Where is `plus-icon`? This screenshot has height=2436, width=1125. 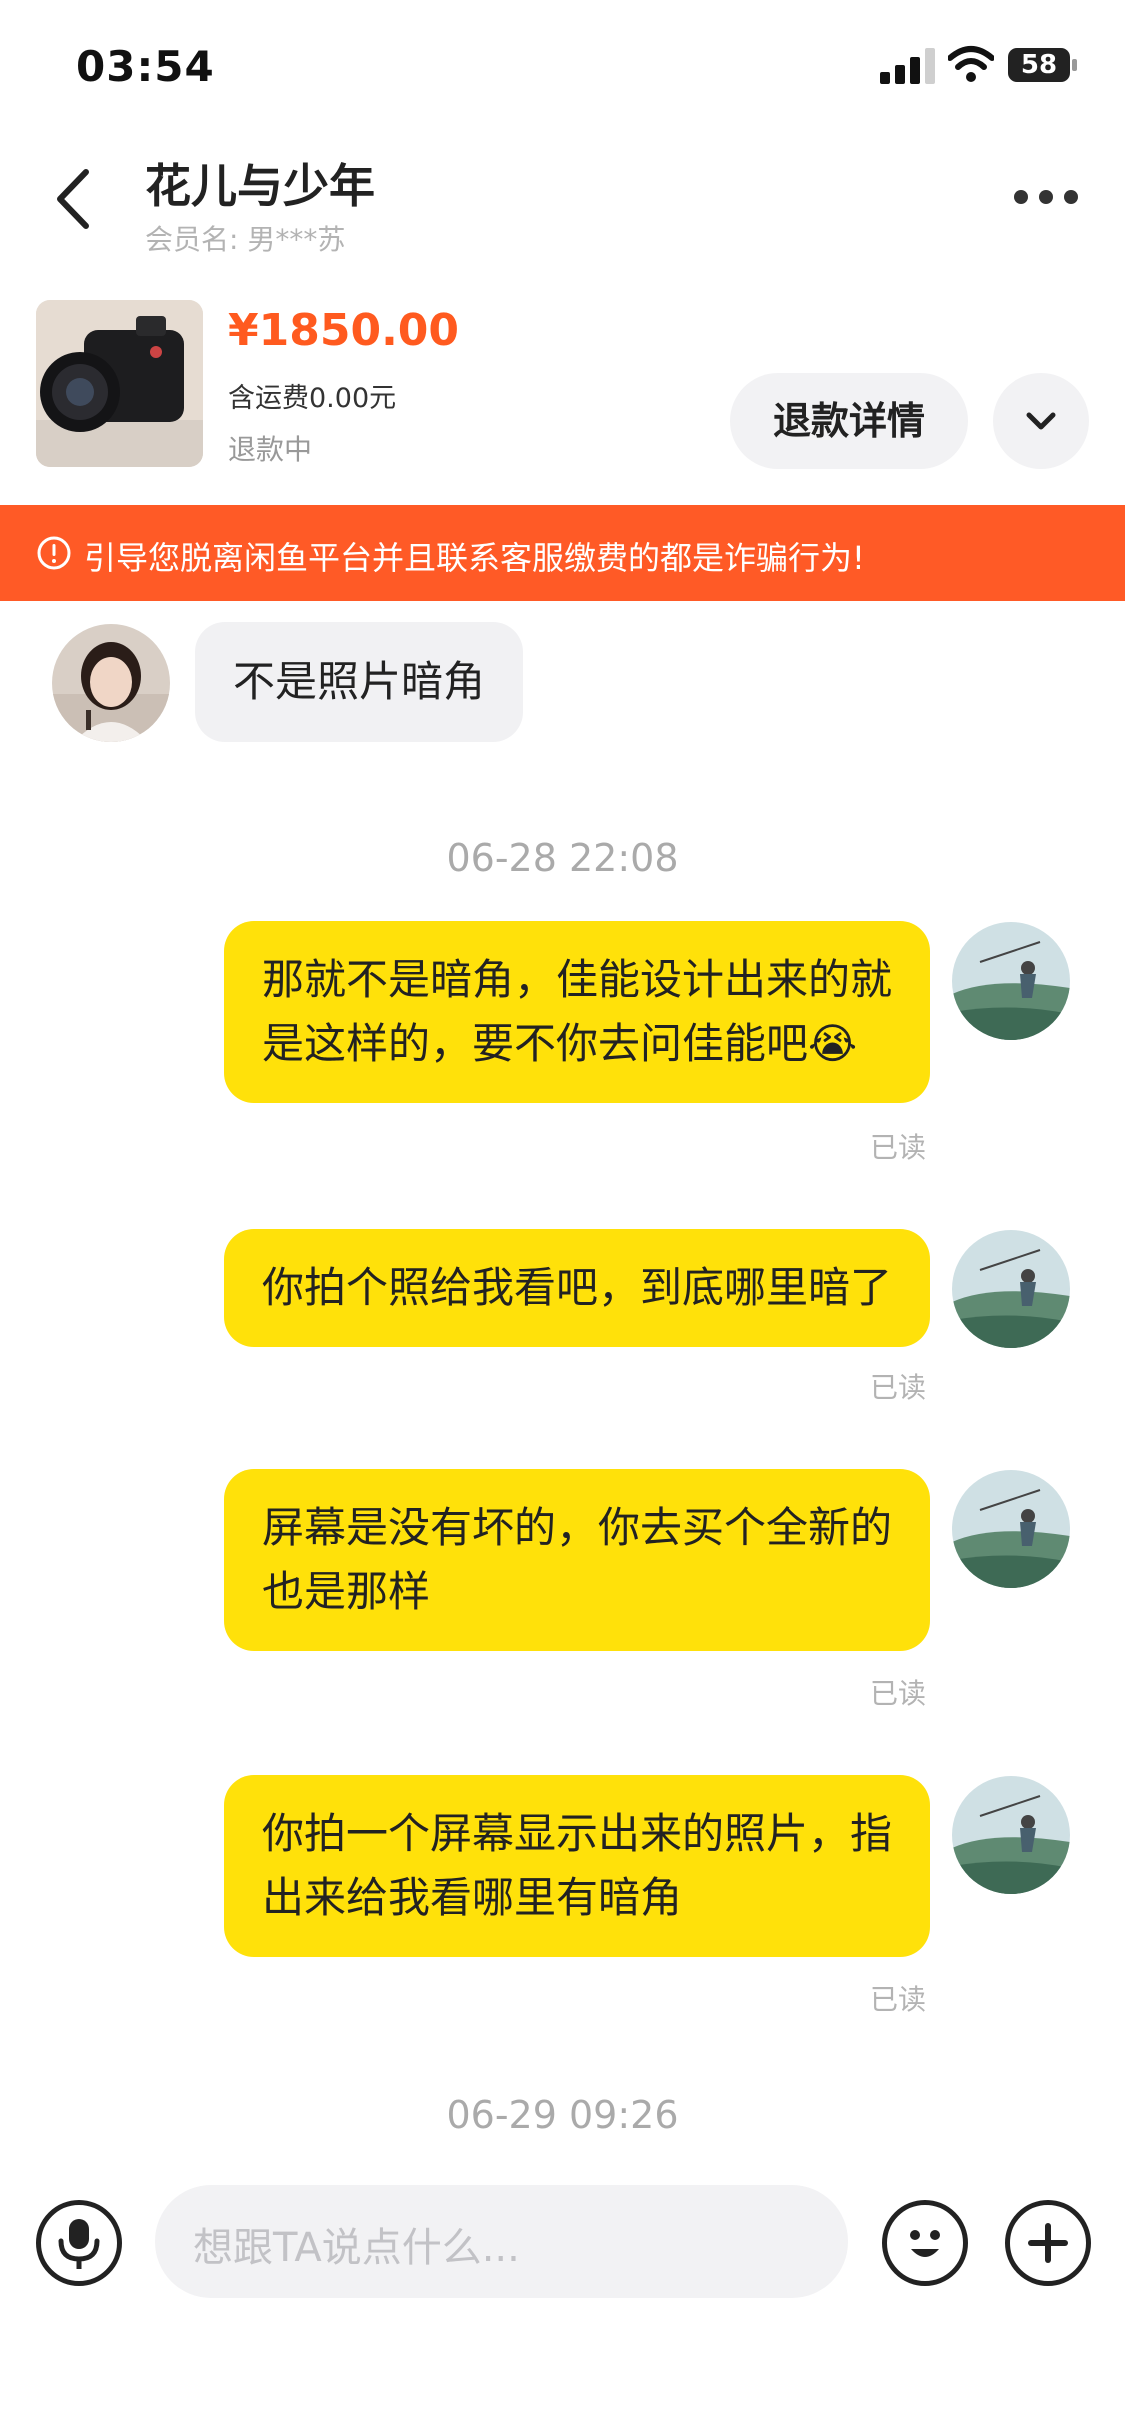 plus-icon is located at coordinates (1048, 2243).